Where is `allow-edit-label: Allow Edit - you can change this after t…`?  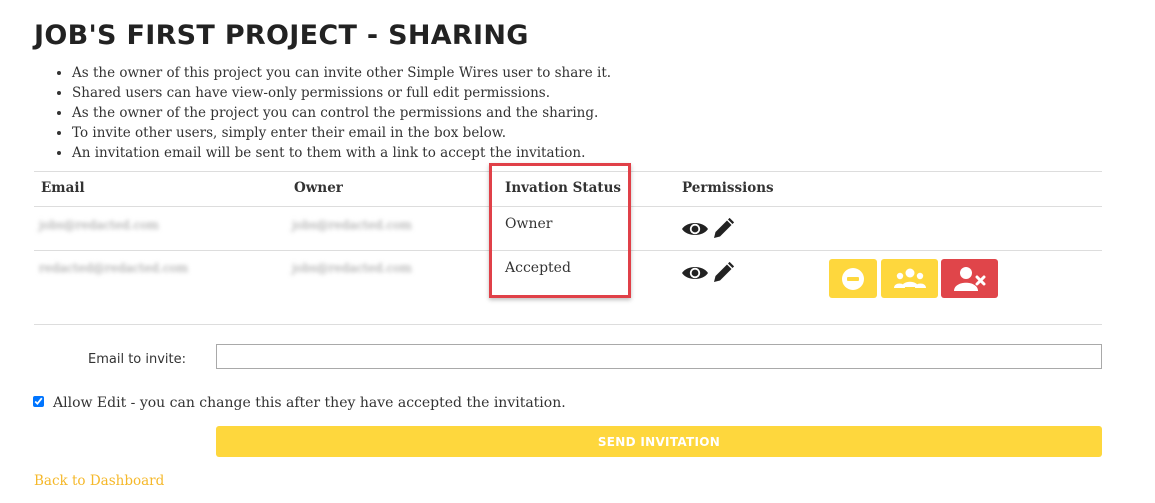 allow-edit-label: Allow Edit - you can change this after t… is located at coordinates (309, 403).